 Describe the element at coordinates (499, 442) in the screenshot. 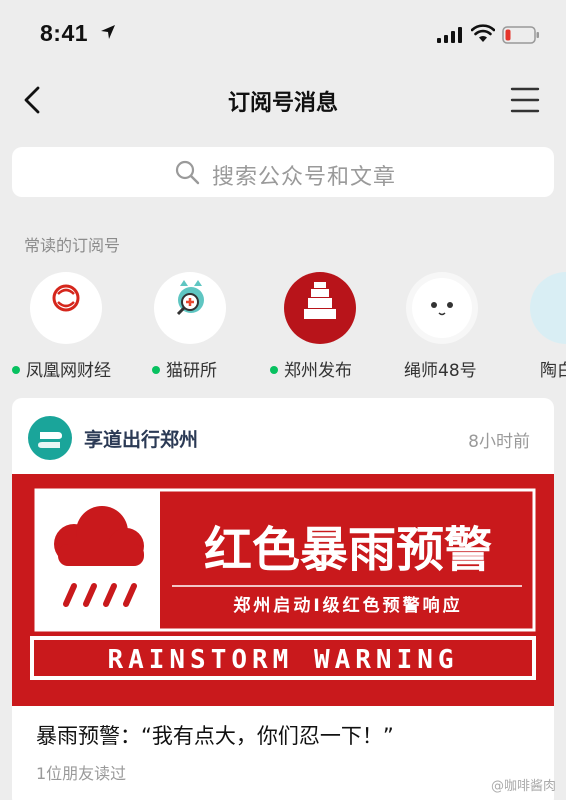

I see `article-time: 8小时前` at that location.